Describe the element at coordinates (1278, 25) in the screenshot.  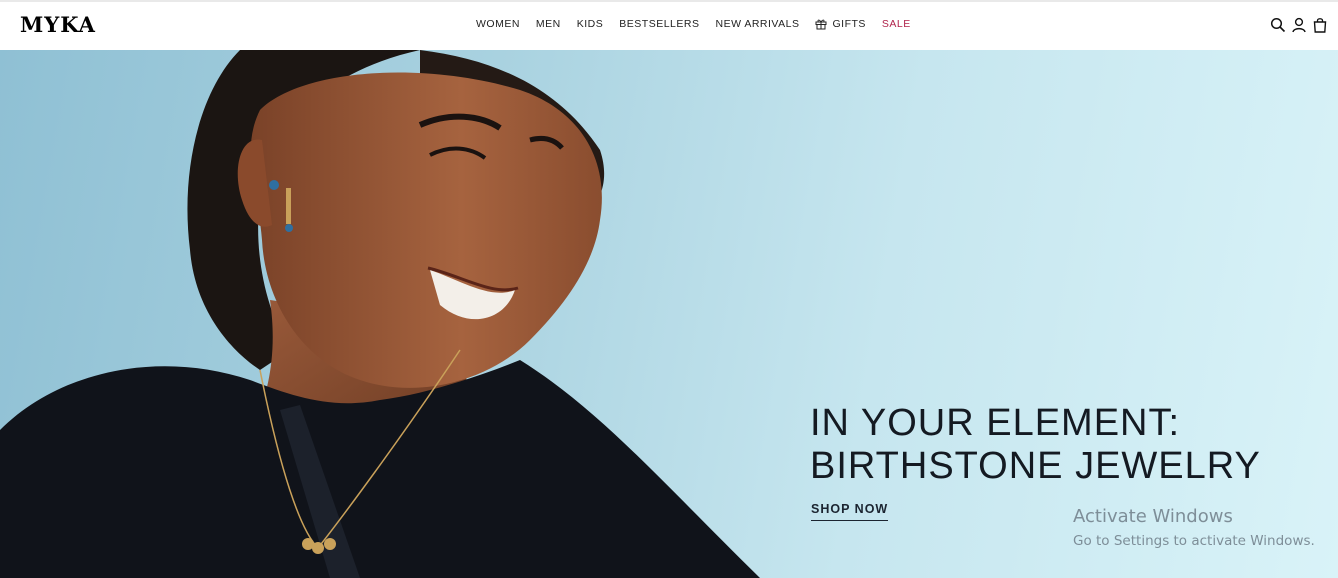
I see `search-icon` at that location.